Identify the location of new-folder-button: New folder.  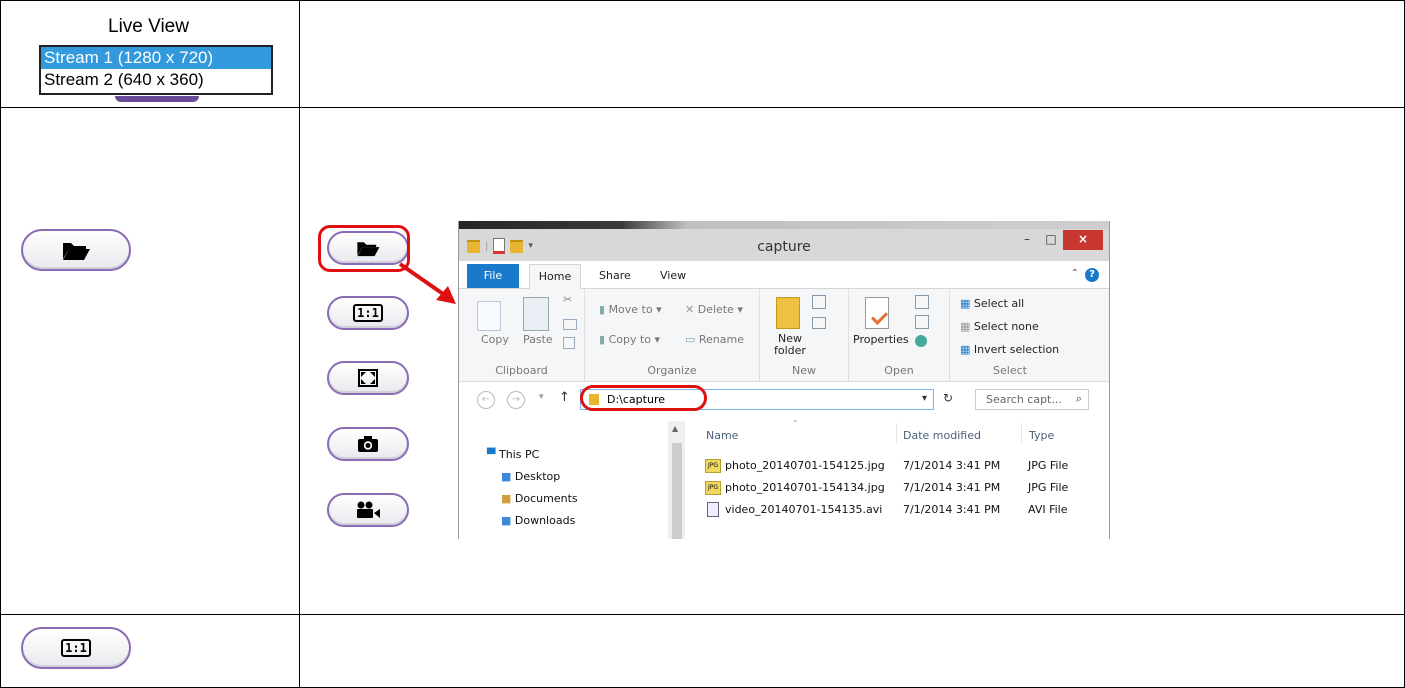
(790, 345).